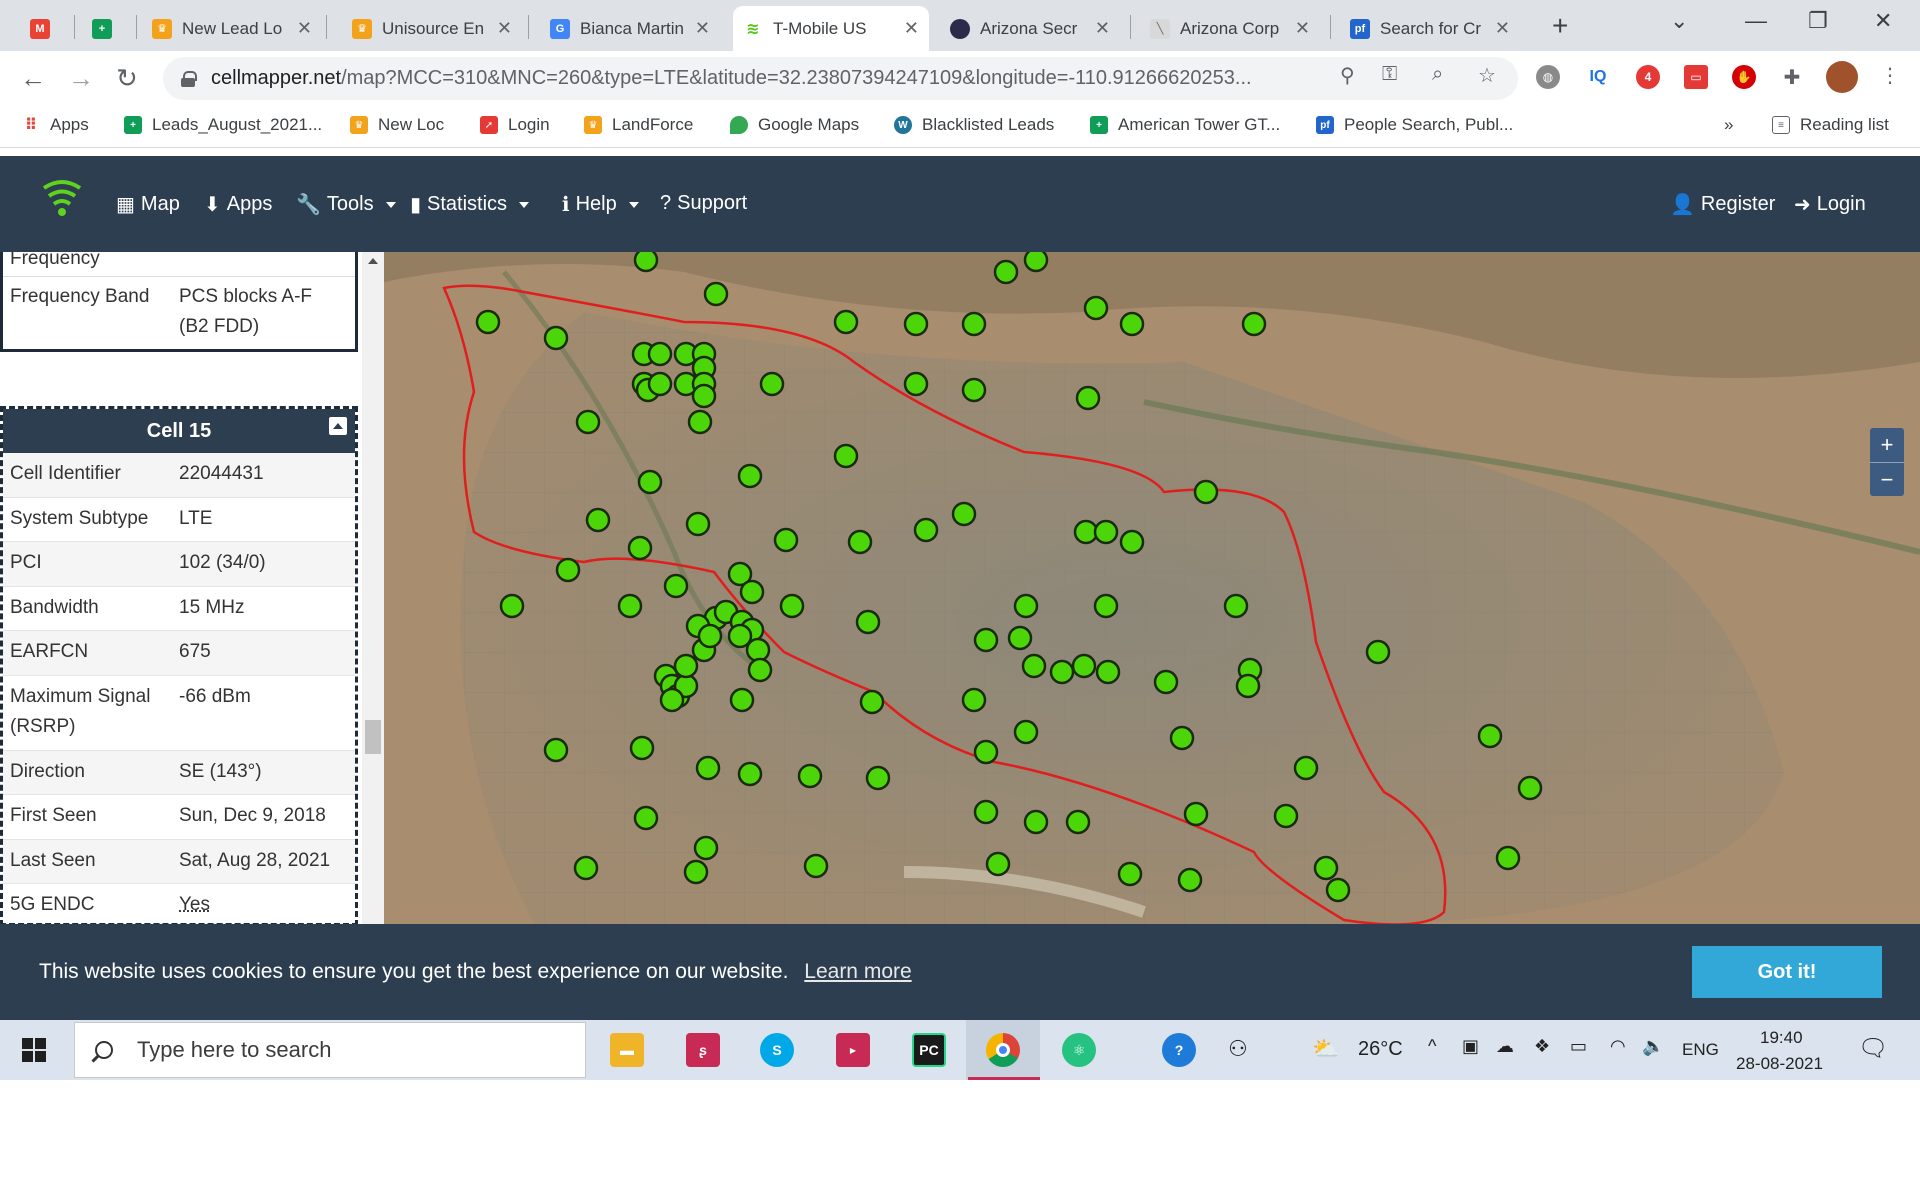  What do you see at coordinates (1722, 204) in the screenshot?
I see `nav-register: 👤 Register` at bounding box center [1722, 204].